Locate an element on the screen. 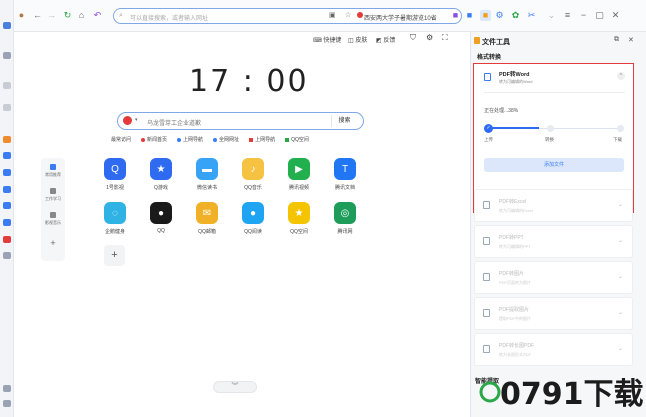  category-recommend: 常用推荐 is located at coordinates (53, 171).